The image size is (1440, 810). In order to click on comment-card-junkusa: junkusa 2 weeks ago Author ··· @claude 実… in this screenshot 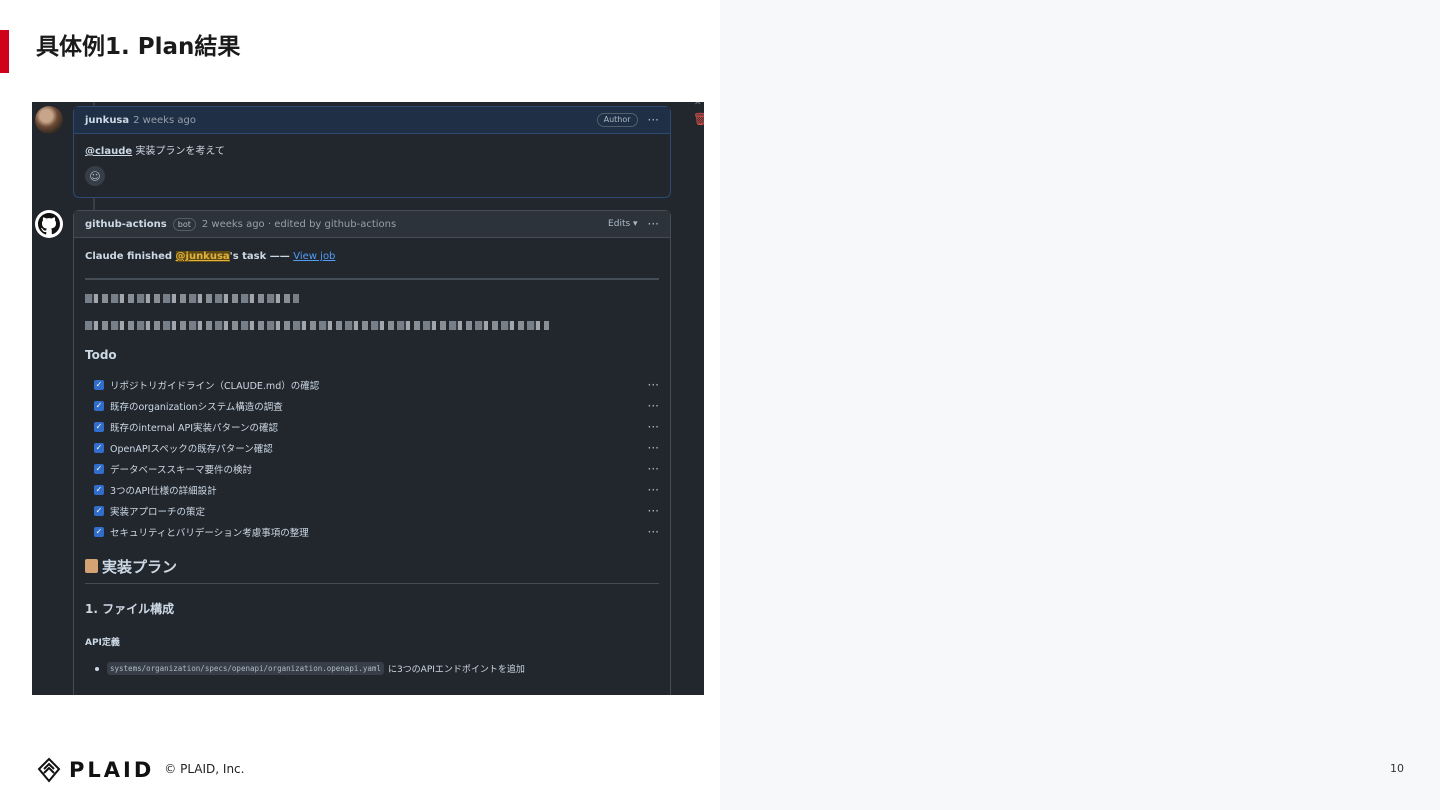, I will do `click(372, 152)`.